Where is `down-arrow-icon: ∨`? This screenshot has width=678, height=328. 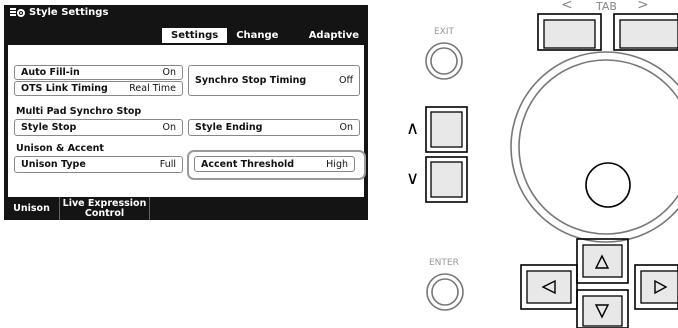 down-arrow-icon: ∨ is located at coordinates (413, 178).